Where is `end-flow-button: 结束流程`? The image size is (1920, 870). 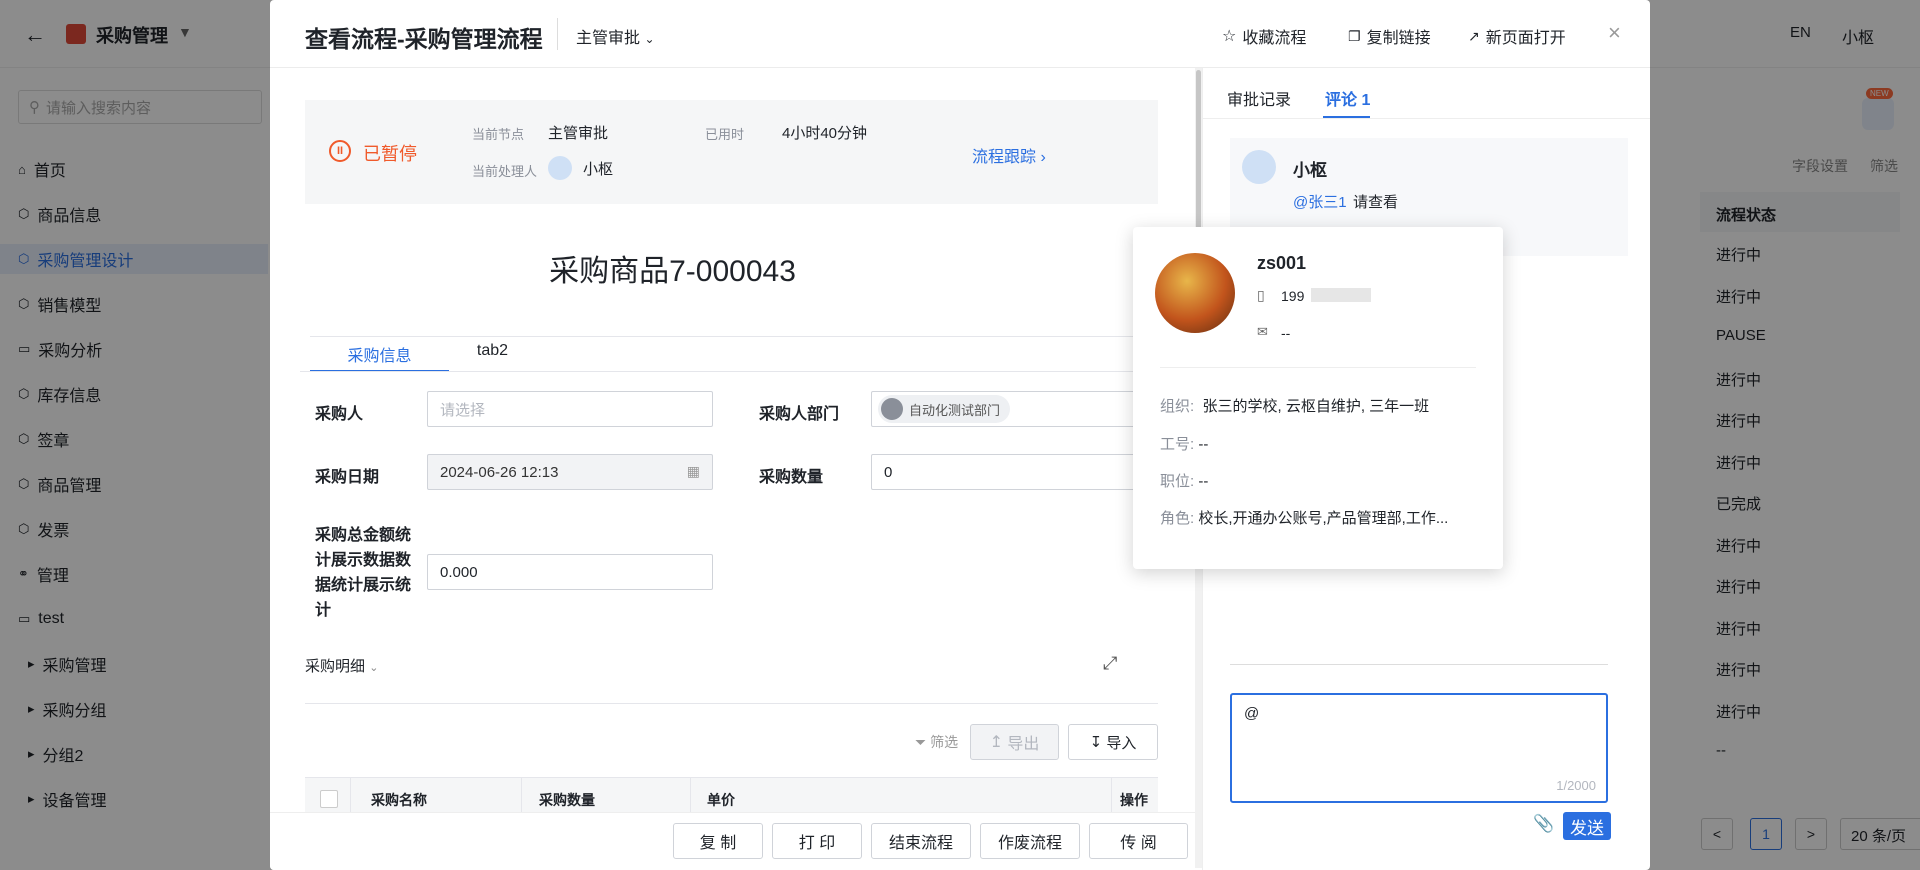
end-flow-button: 结束流程 is located at coordinates (921, 841).